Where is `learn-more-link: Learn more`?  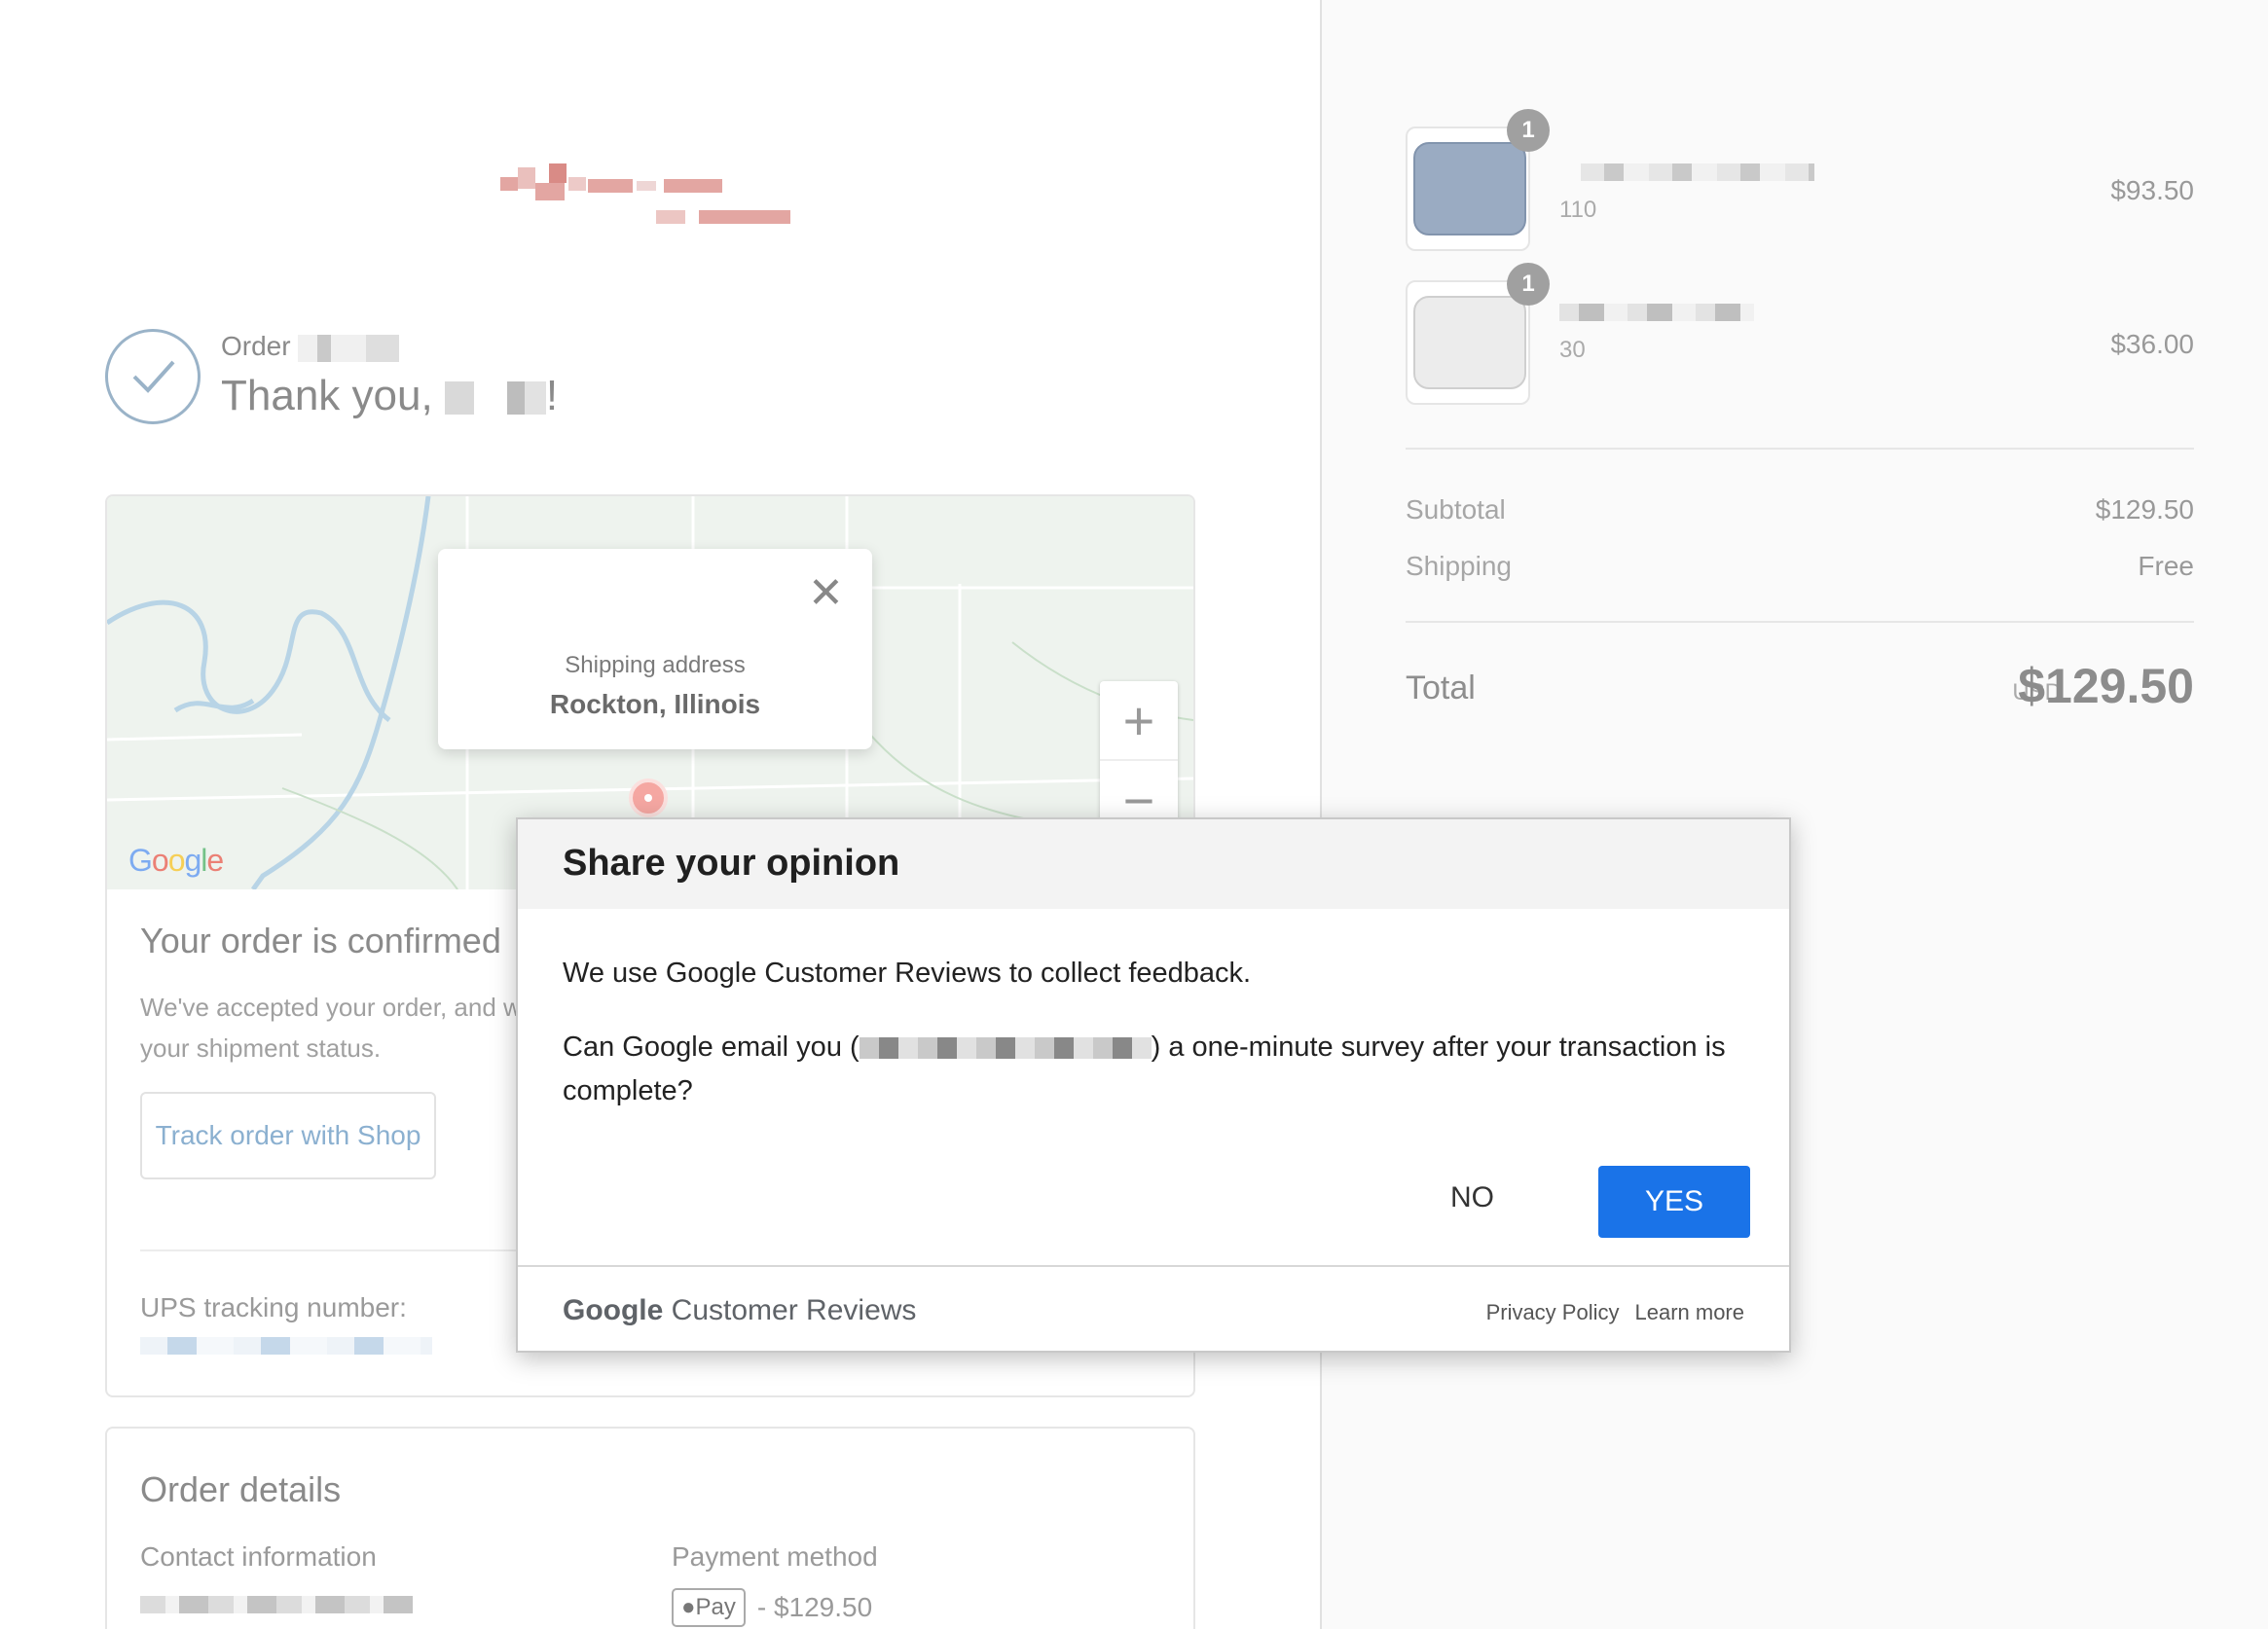
learn-more-link: Learn more is located at coordinates (1689, 1312).